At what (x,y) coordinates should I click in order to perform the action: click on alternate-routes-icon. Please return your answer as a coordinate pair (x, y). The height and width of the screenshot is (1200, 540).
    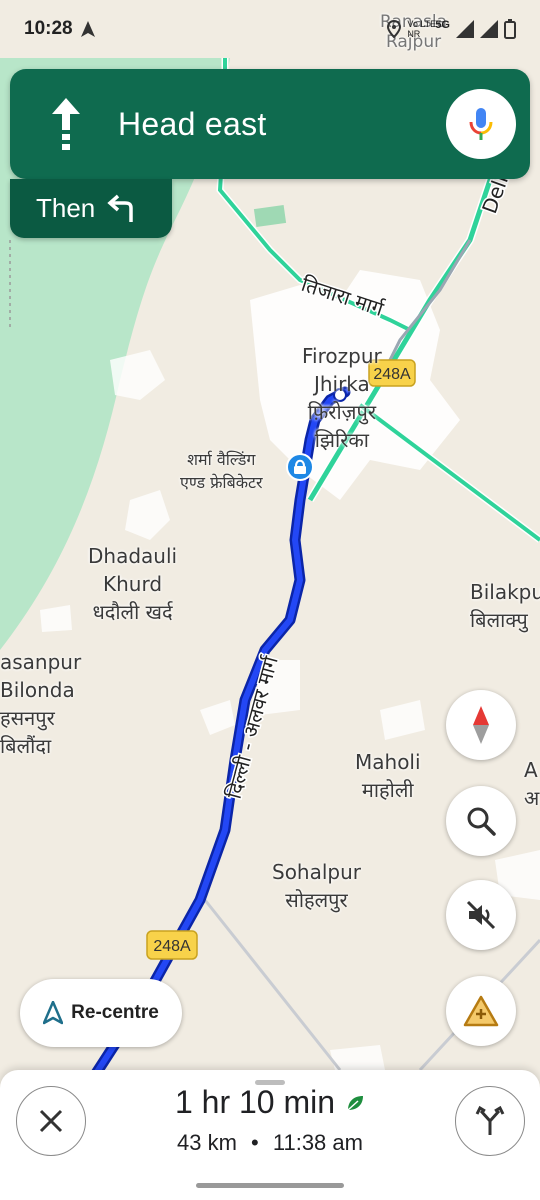
    Looking at the image, I should click on (490, 1120).